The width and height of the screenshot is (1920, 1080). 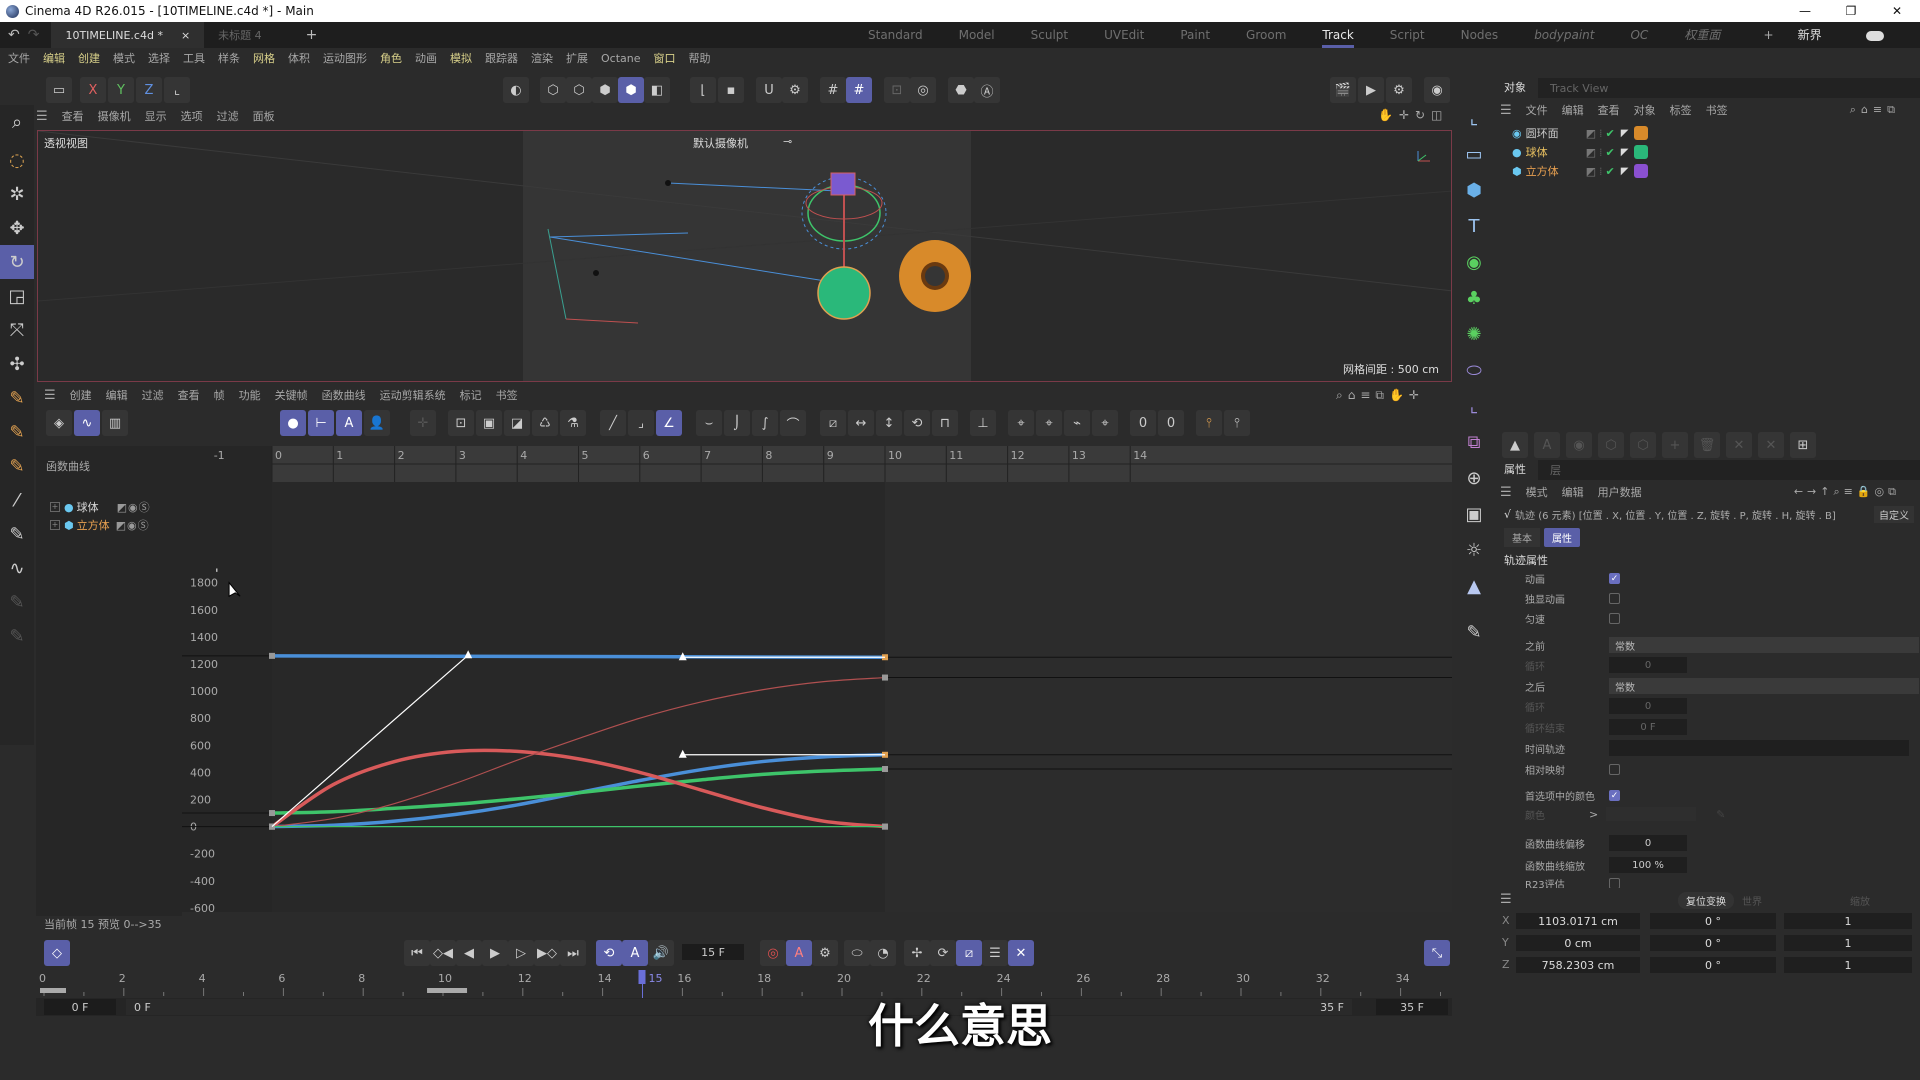 What do you see at coordinates (897, 90) in the screenshot?
I see `symmetry-icon: ⊡` at bounding box center [897, 90].